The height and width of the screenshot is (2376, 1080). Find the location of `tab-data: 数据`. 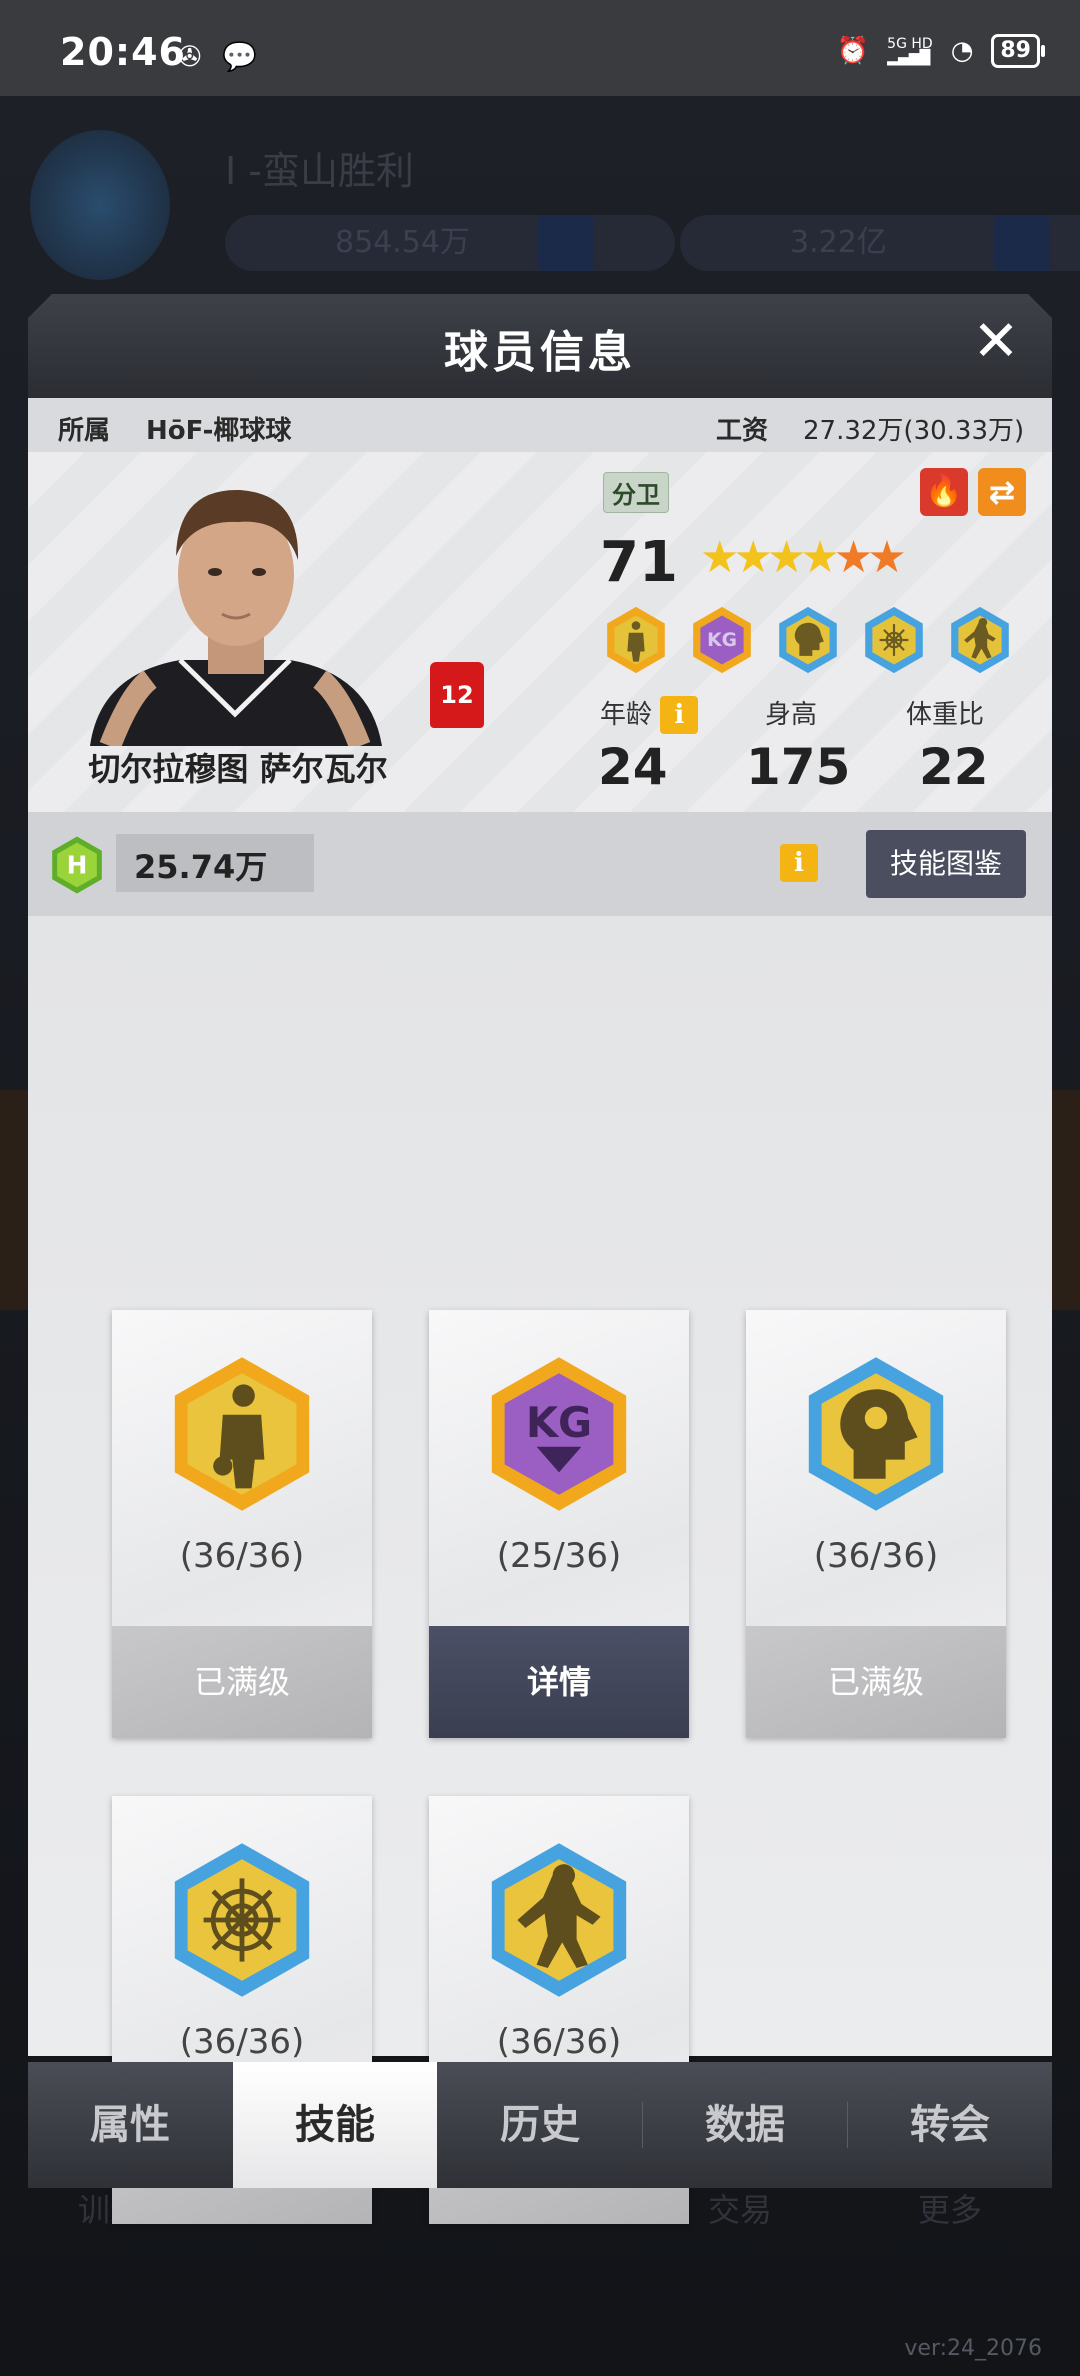

tab-data: 数据 is located at coordinates (745, 2125).